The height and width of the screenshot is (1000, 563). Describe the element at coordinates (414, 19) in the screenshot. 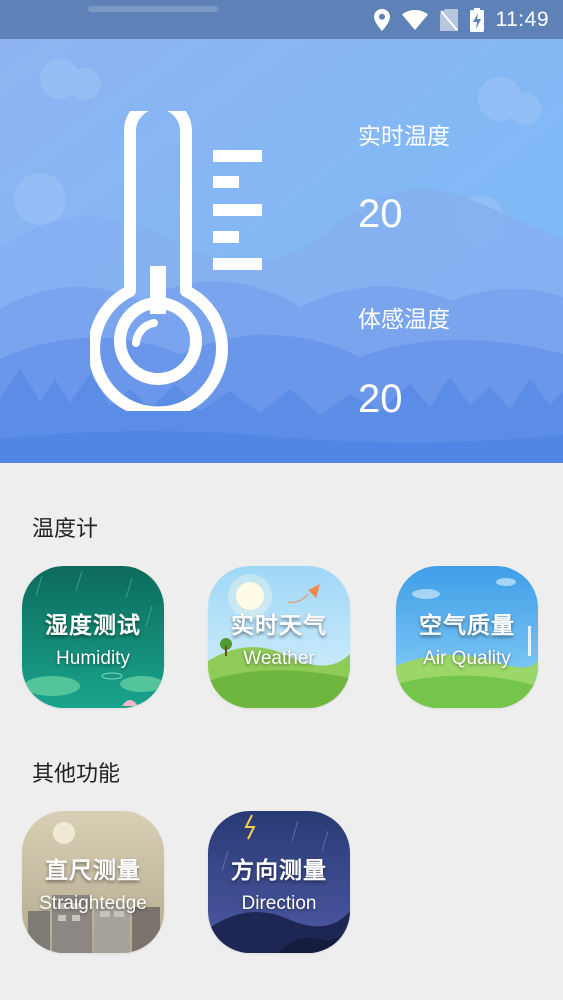

I see `wifi-icon` at that location.